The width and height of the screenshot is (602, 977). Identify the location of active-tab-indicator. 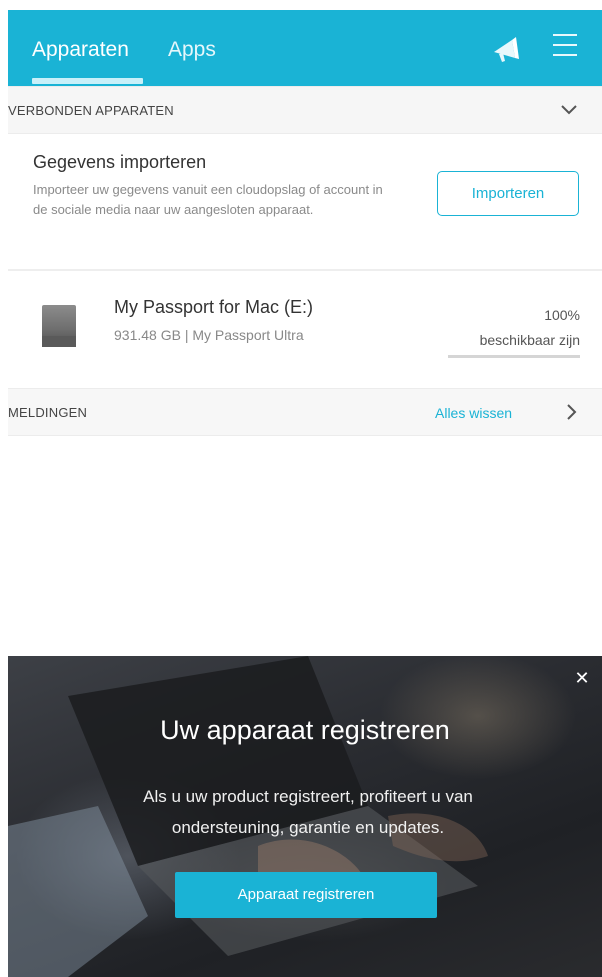
(87, 81).